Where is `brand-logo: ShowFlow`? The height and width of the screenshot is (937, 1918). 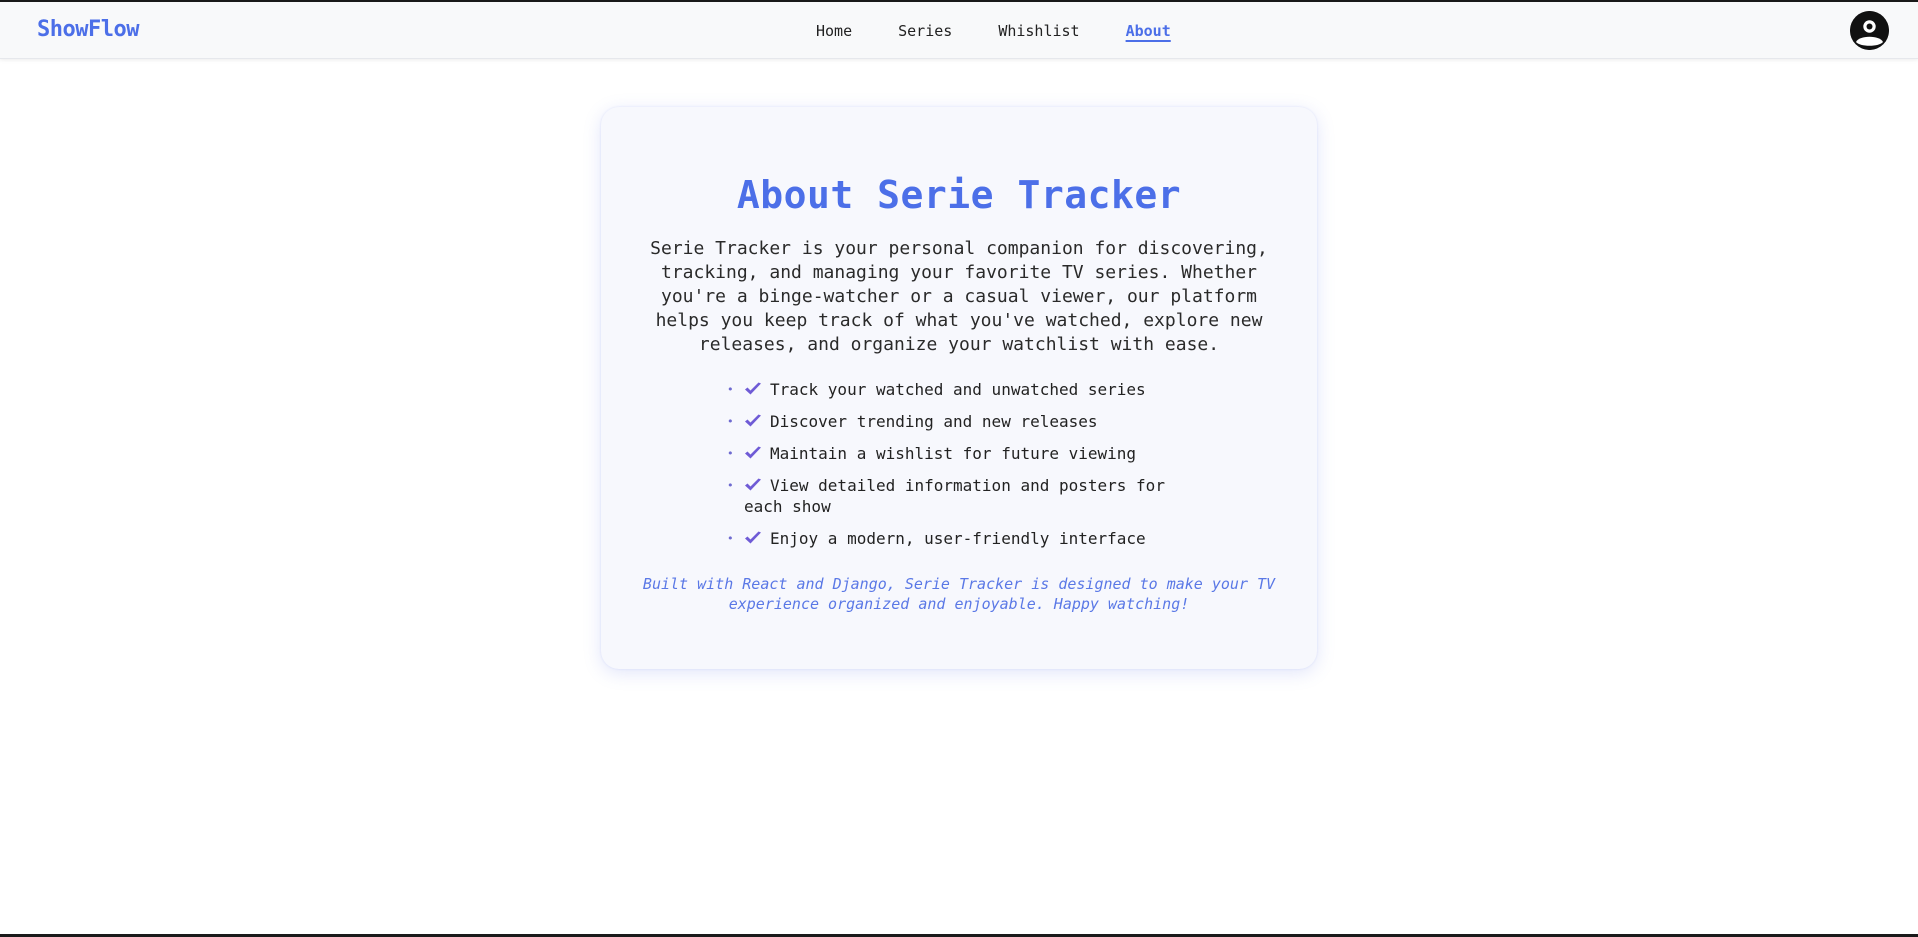 brand-logo: ShowFlow is located at coordinates (88, 29).